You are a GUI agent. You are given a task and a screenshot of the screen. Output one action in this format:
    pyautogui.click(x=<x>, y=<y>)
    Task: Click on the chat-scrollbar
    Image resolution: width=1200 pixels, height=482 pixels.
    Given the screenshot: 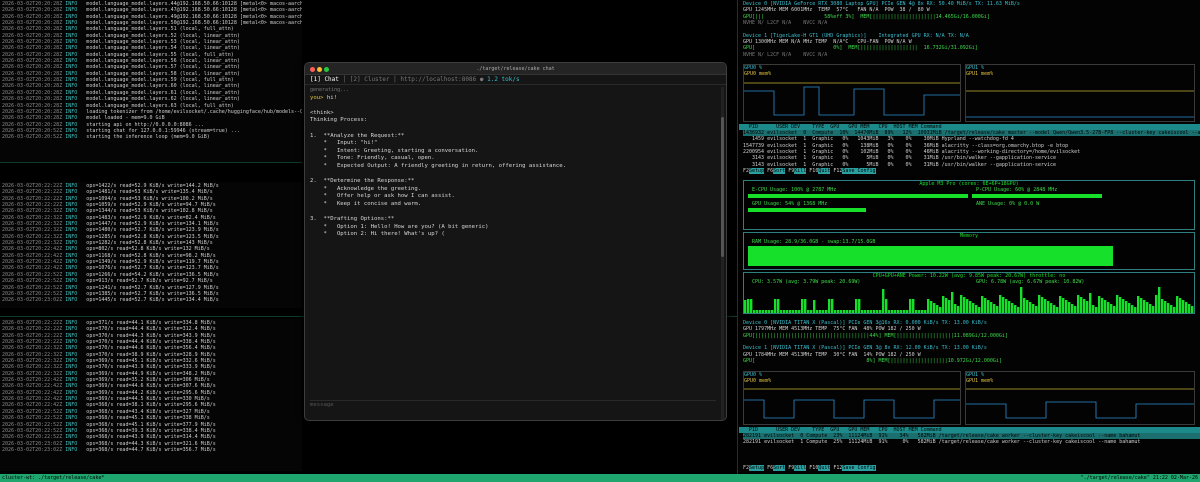 What is the action you would take?
    pyautogui.click(x=722, y=253)
    